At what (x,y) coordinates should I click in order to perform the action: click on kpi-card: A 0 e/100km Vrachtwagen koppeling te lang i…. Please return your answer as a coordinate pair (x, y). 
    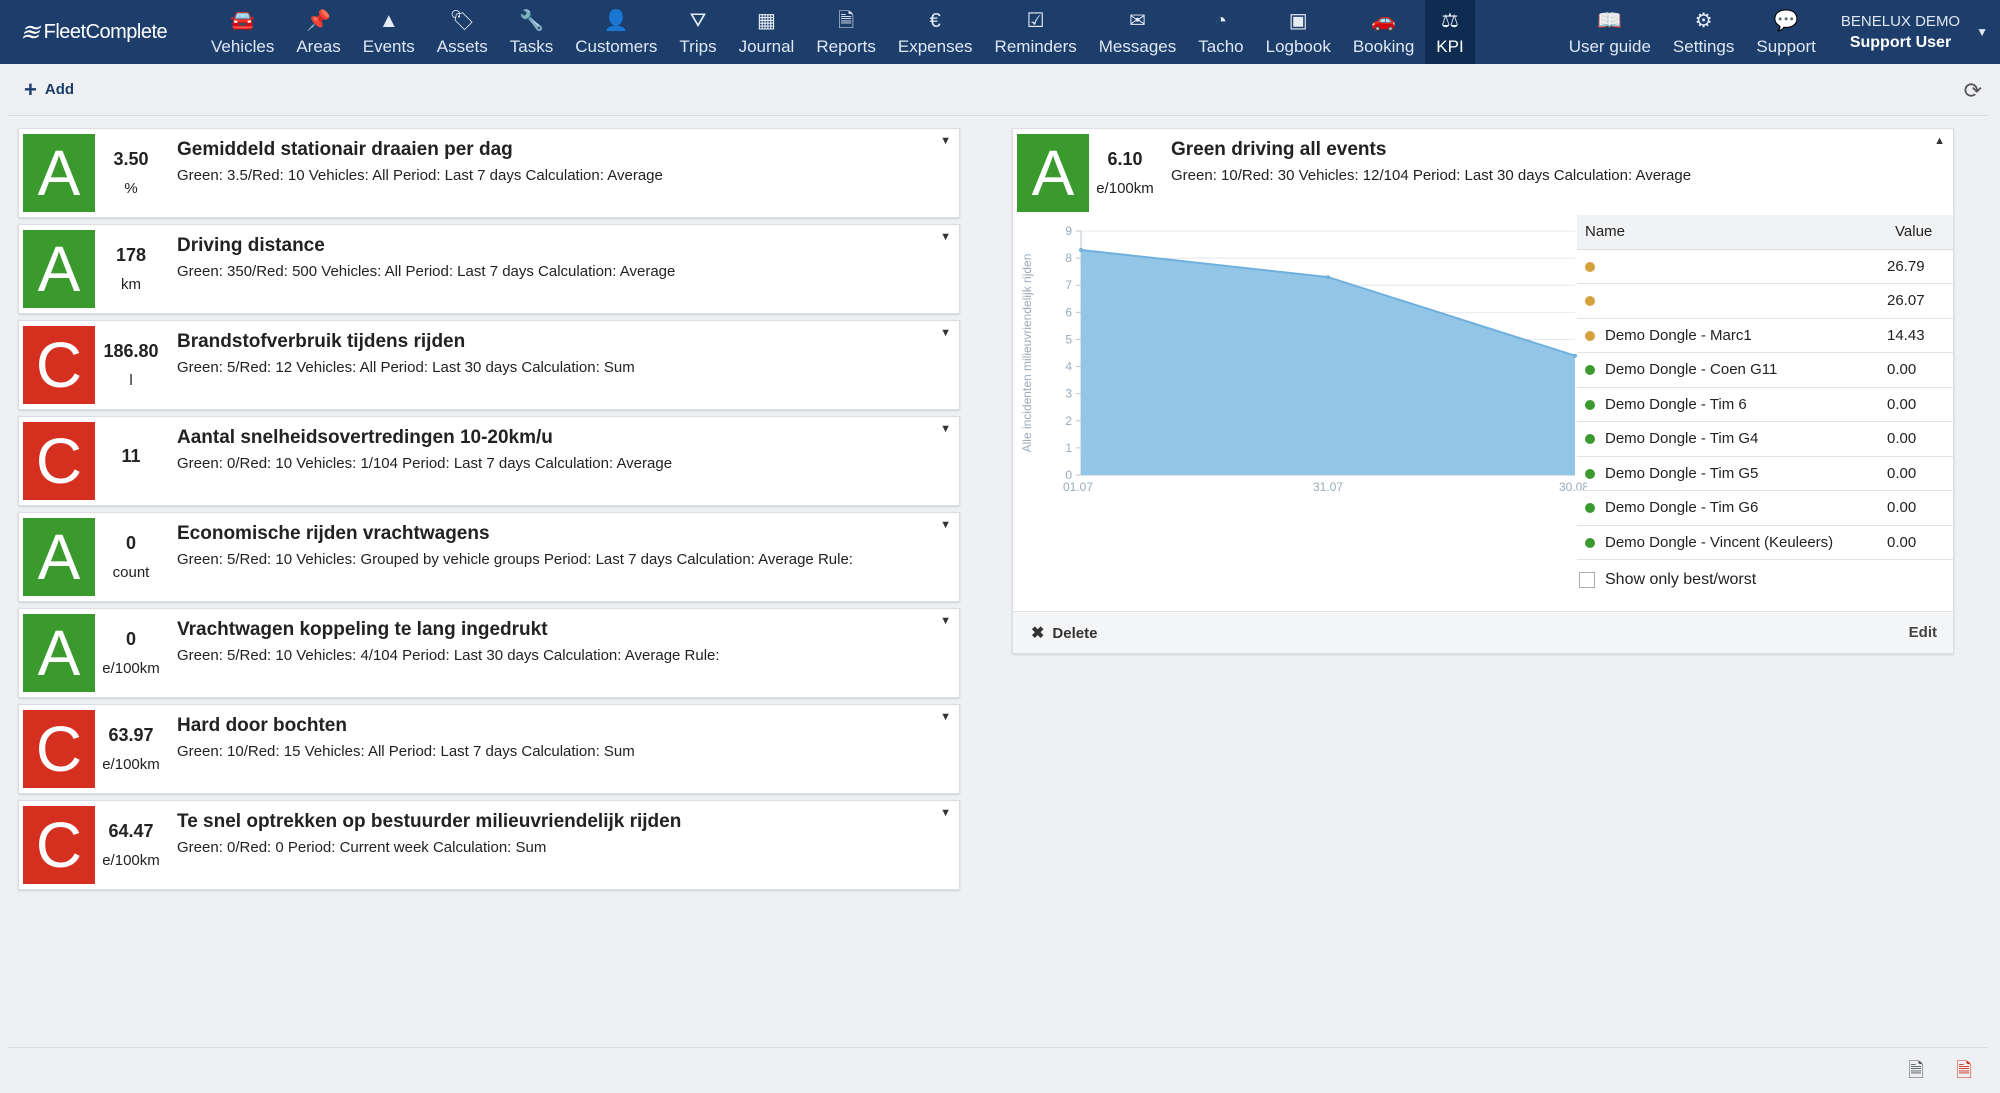
    Looking at the image, I should click on (489, 653).